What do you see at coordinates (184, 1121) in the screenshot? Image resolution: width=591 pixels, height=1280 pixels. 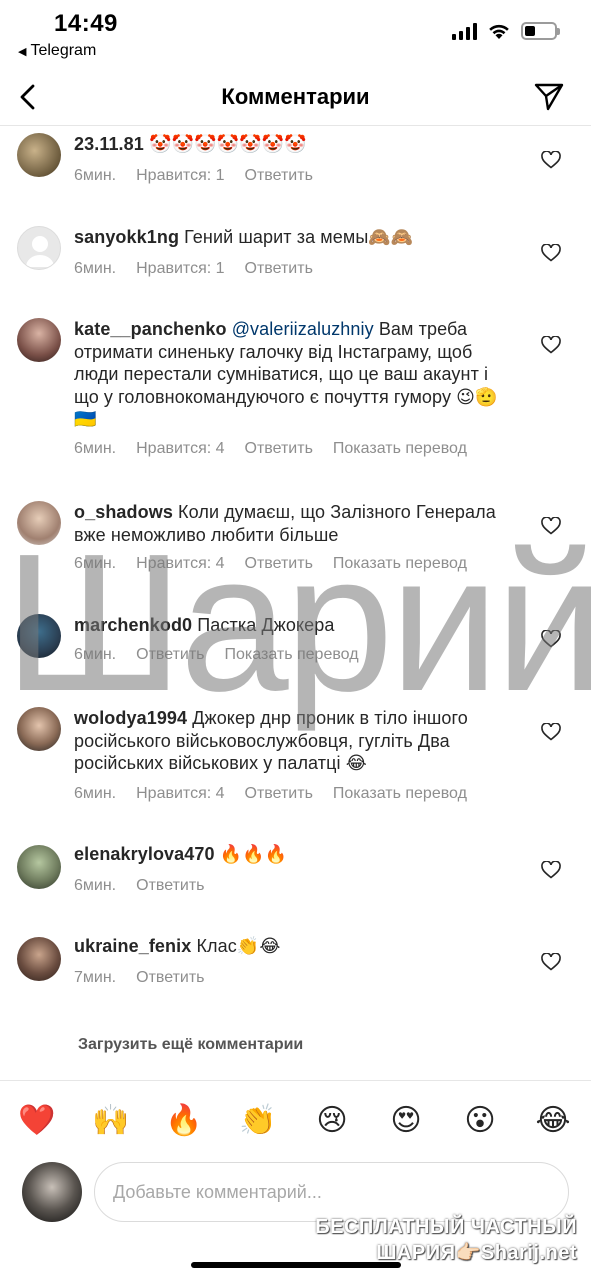 I see `emoji-fire-button: 🔥` at bounding box center [184, 1121].